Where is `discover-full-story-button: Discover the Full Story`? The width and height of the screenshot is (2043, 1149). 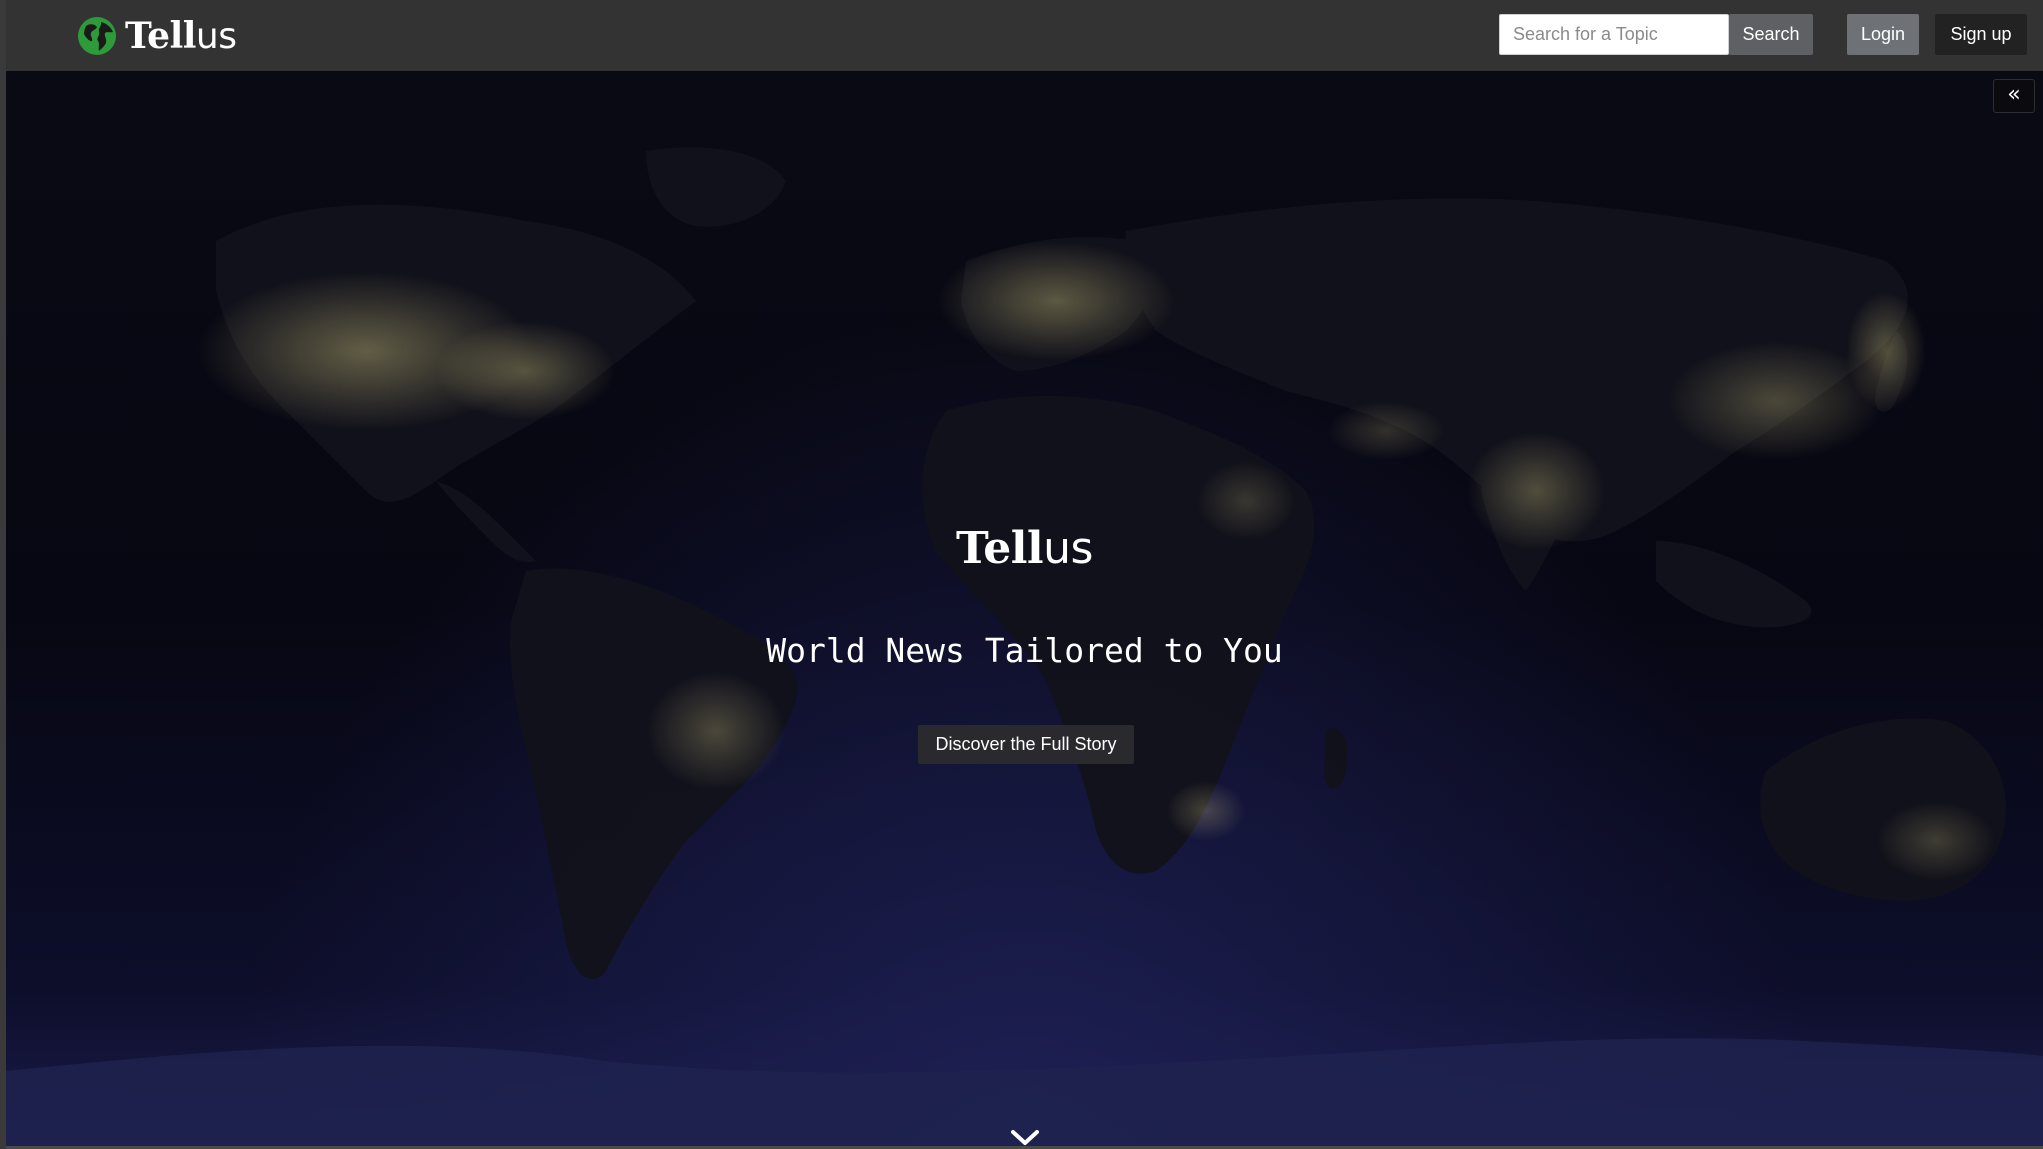 discover-full-story-button: Discover the Full Story is located at coordinates (1026, 744).